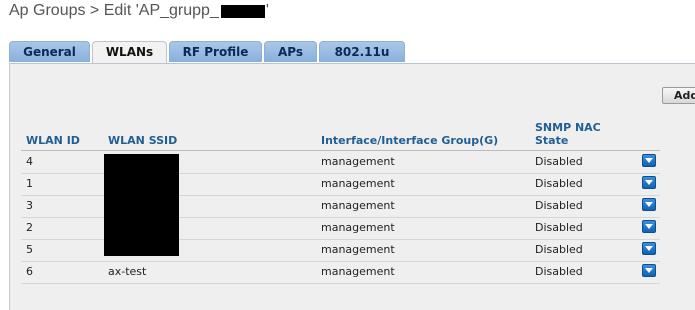  I want to click on tab-general: General, so click(49, 51).